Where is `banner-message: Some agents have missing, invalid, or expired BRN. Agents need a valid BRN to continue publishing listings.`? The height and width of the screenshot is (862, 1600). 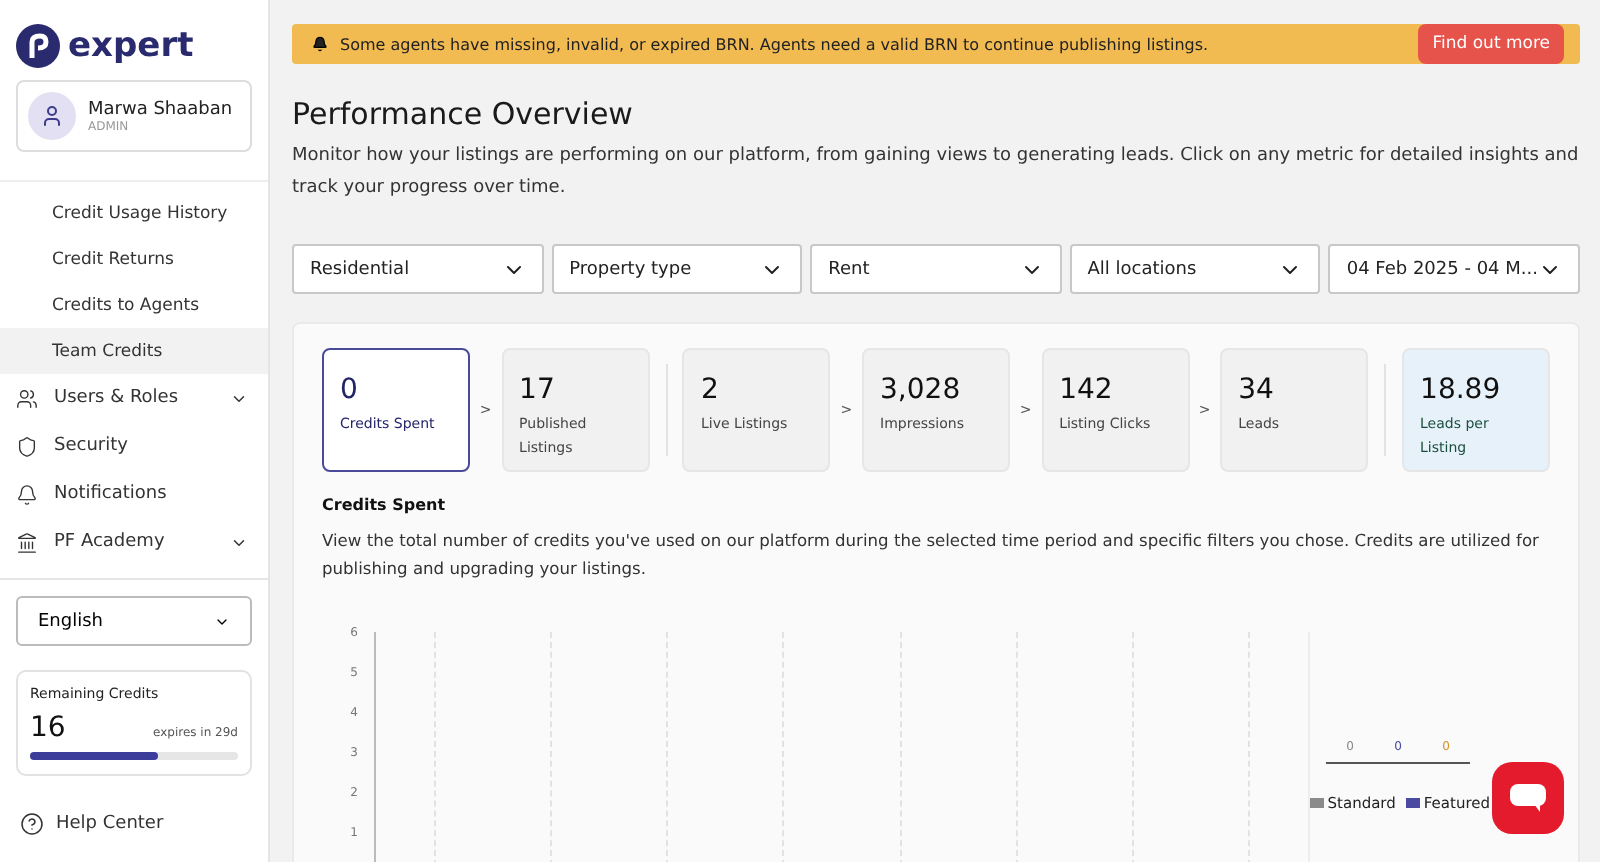 banner-message: Some agents have missing, invalid, or expired BRN. Agents need a valid BRN to continue publishing listings. is located at coordinates (775, 44).